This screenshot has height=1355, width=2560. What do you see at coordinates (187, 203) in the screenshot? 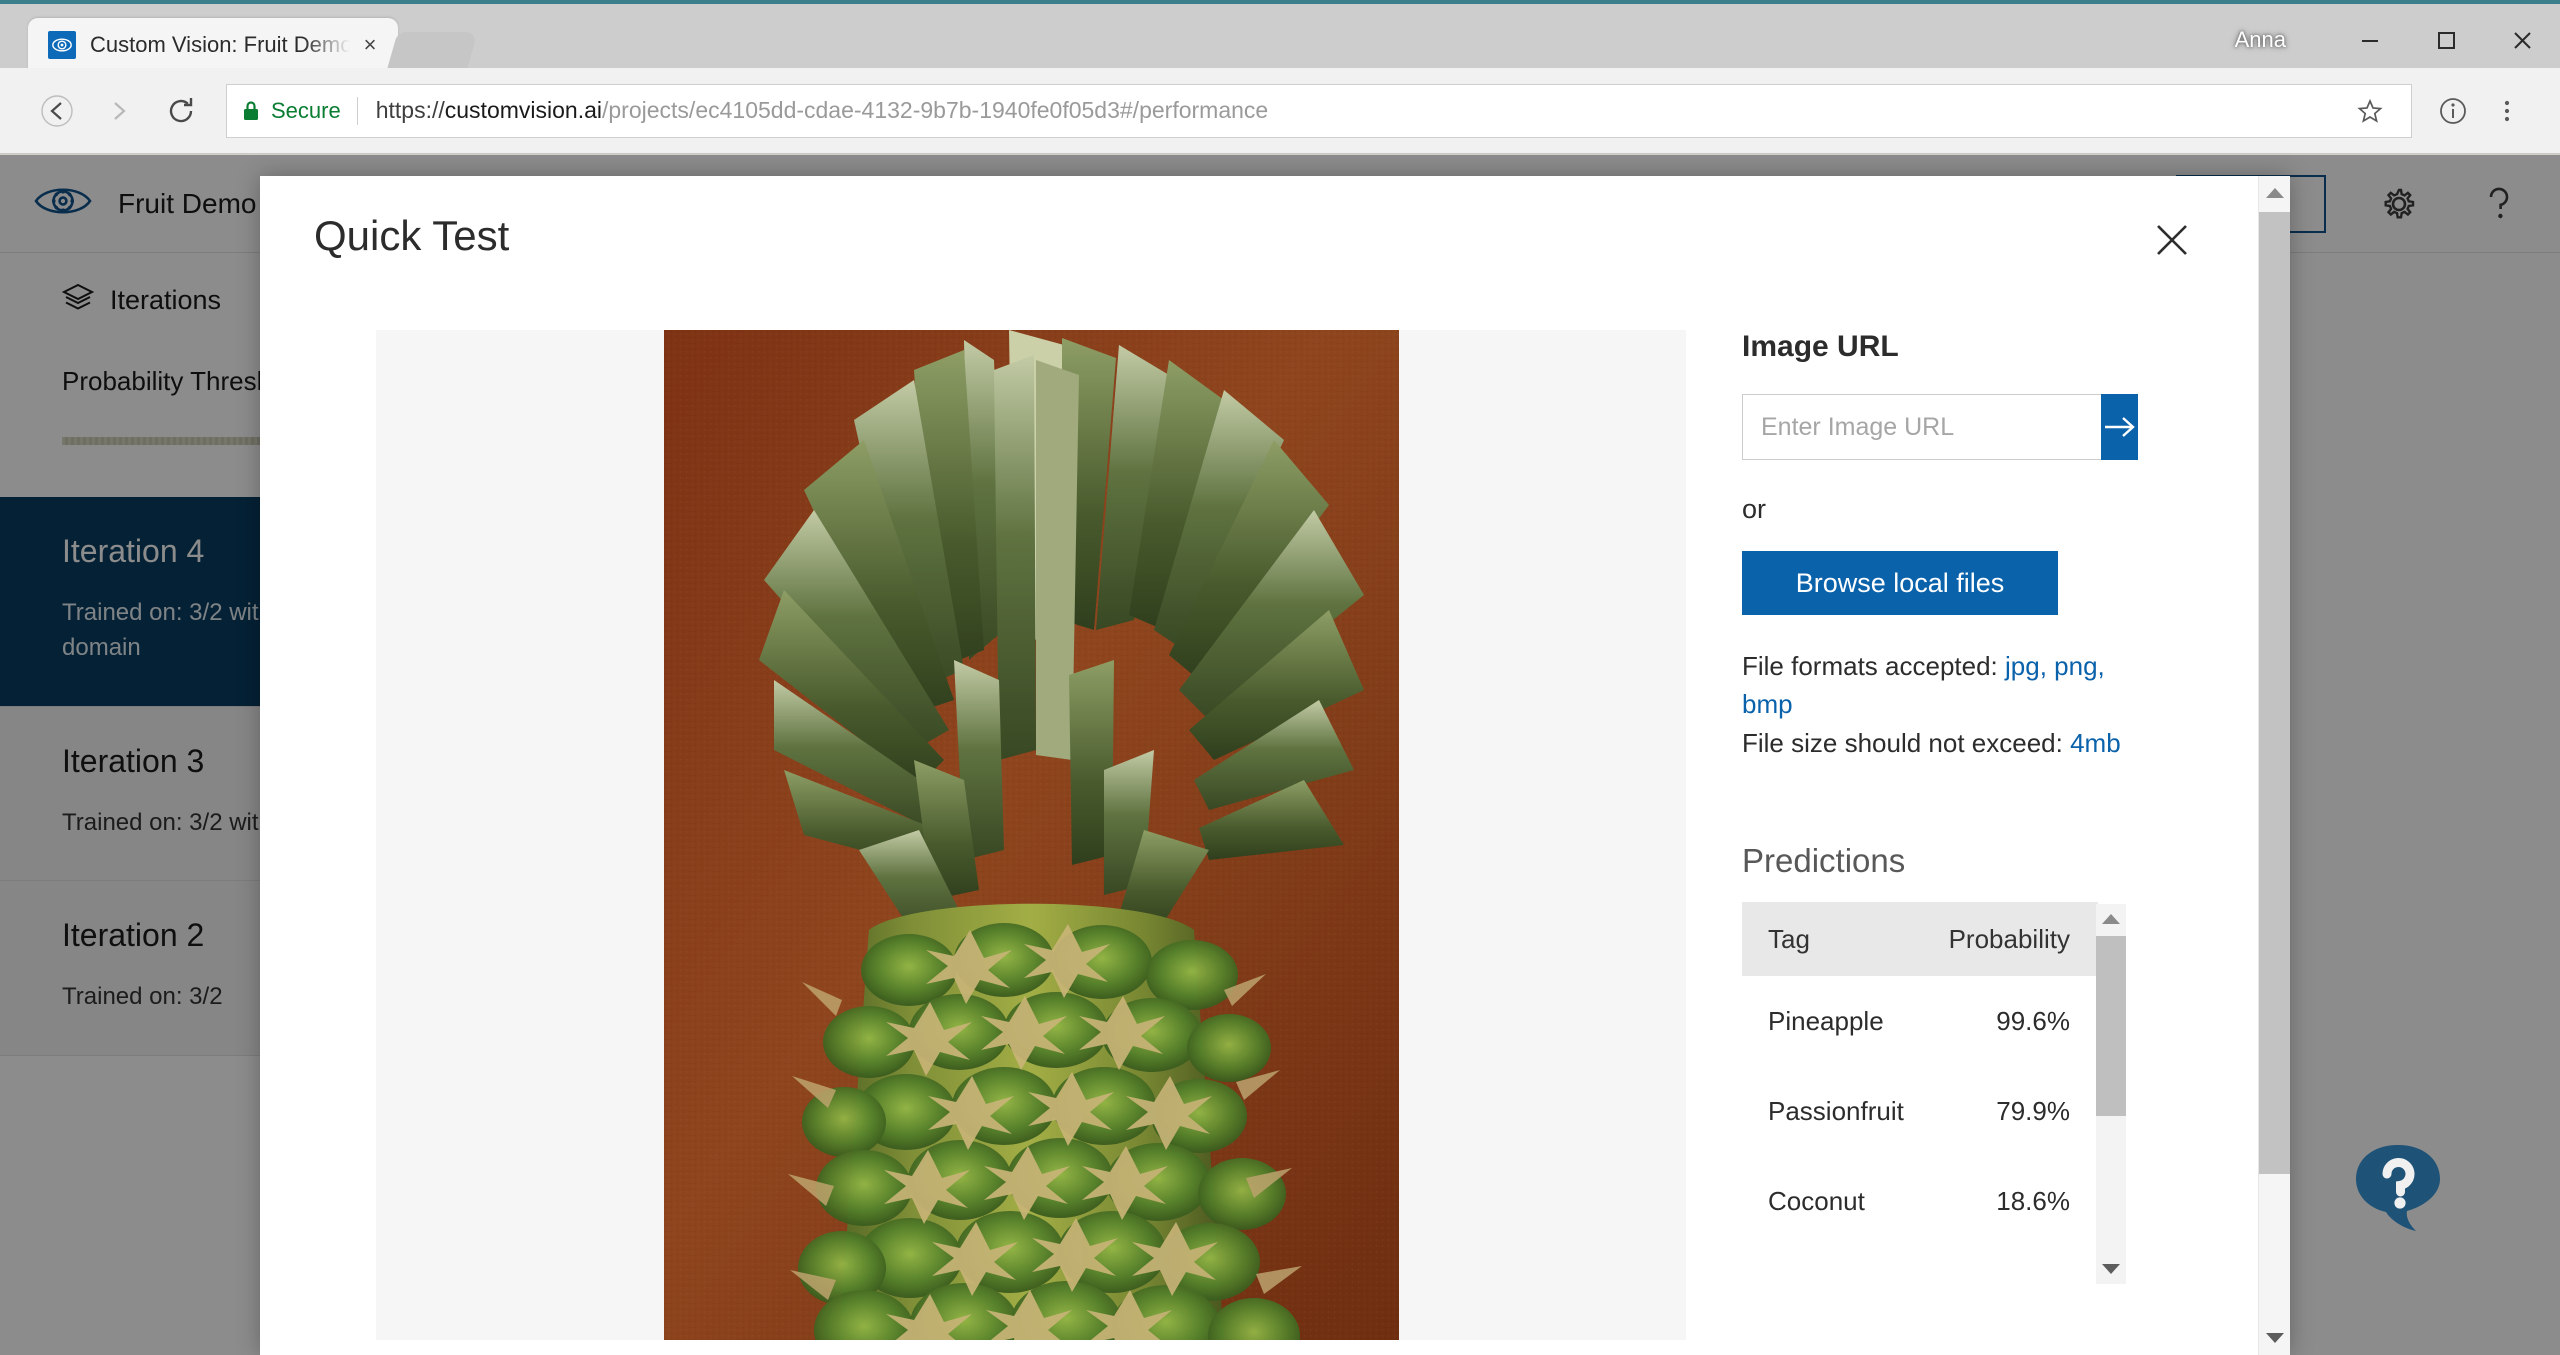
I see `project-name: Fruit Demo` at bounding box center [187, 203].